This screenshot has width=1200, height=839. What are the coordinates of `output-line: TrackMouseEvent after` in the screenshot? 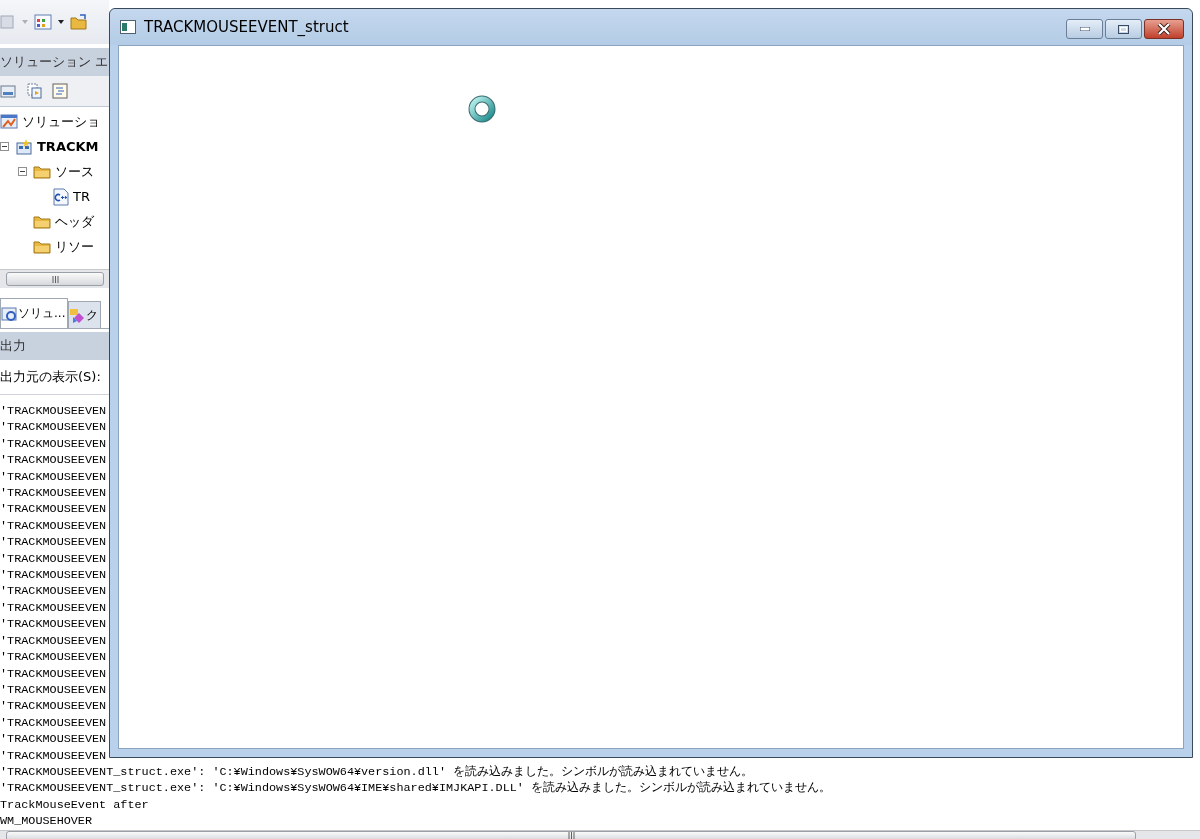 It's located at (74, 805).